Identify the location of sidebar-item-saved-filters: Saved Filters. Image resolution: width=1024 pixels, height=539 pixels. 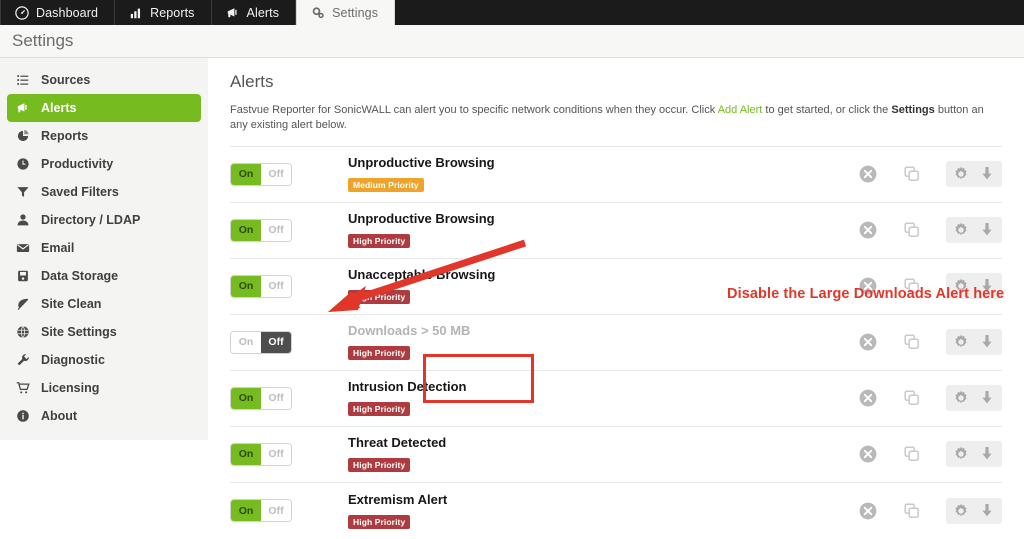
(104, 192).